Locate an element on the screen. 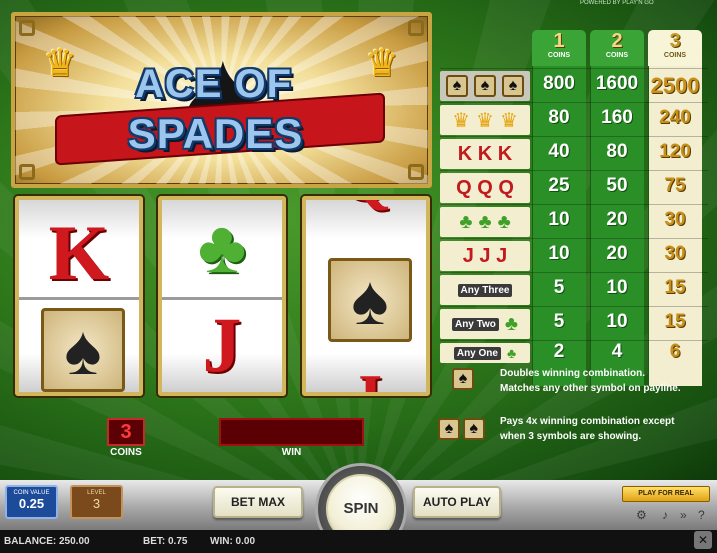  paytable-symbols: Any One ♣ is located at coordinates (485, 353).